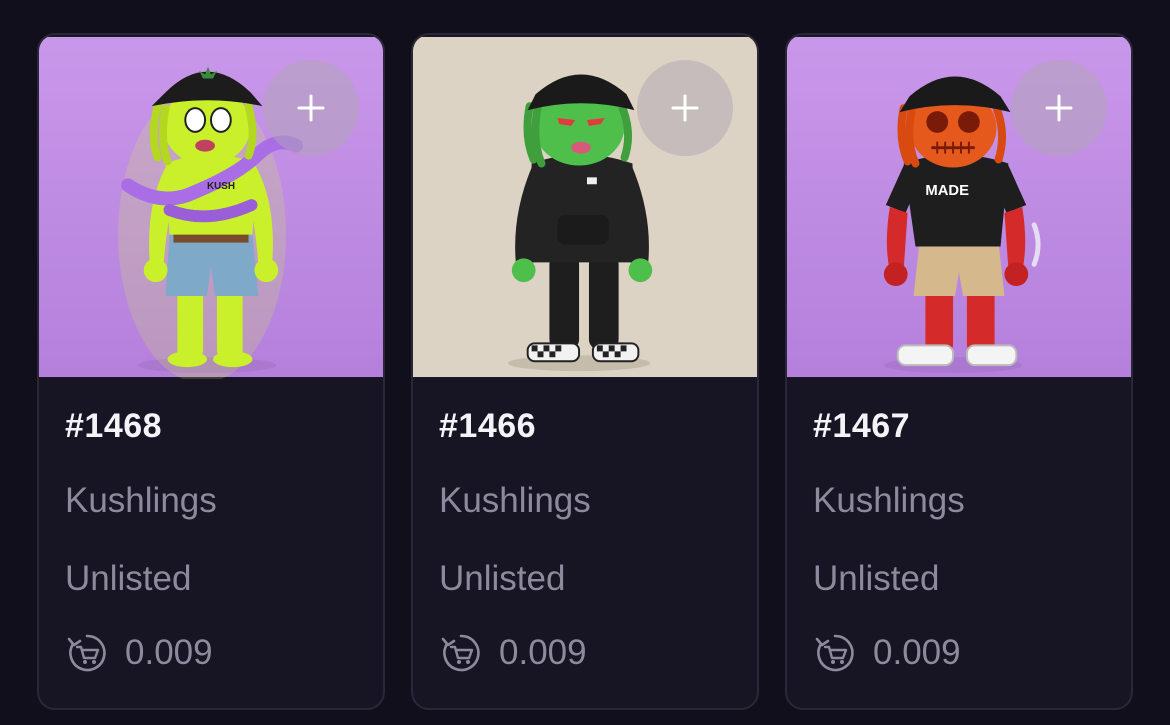 Image resolution: width=1170 pixels, height=725 pixels. Describe the element at coordinates (488, 426) in the screenshot. I see `token-id: #1466` at that location.